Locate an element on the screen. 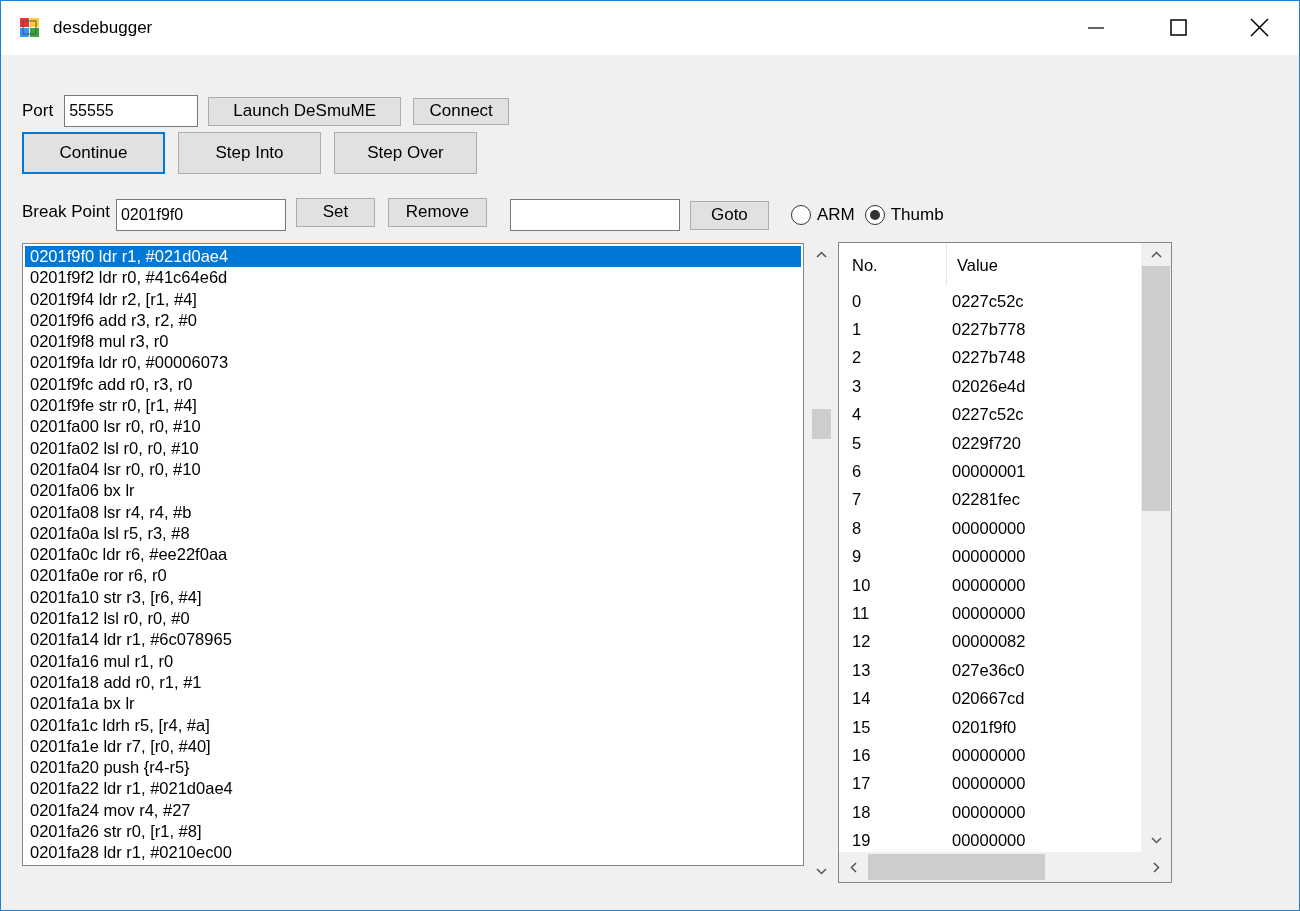 The image size is (1300, 911). disassembly-line: 0201fa24 mov r4, #27 is located at coordinates (413, 810).